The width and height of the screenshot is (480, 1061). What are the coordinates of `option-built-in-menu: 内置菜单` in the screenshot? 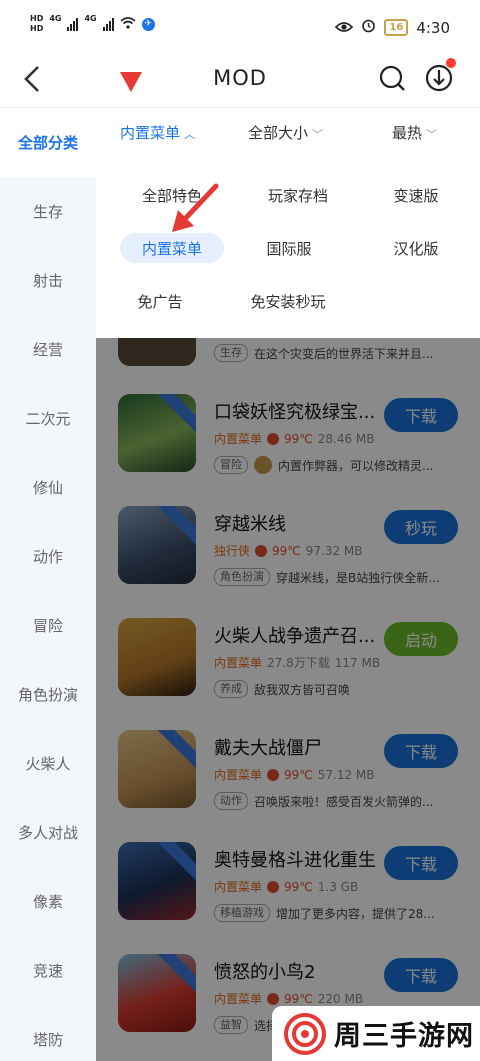 It's located at (172, 248).